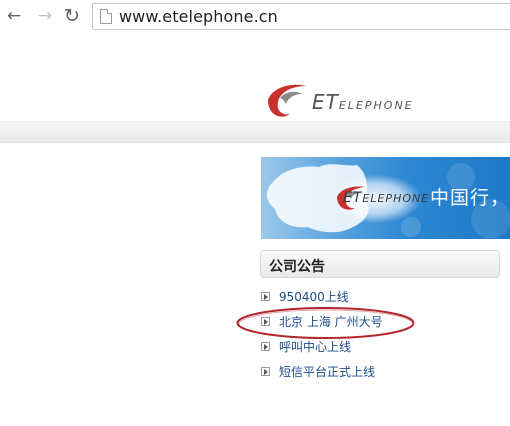 The width and height of the screenshot is (510, 426). I want to click on highlight-ellipse, so click(325, 323).